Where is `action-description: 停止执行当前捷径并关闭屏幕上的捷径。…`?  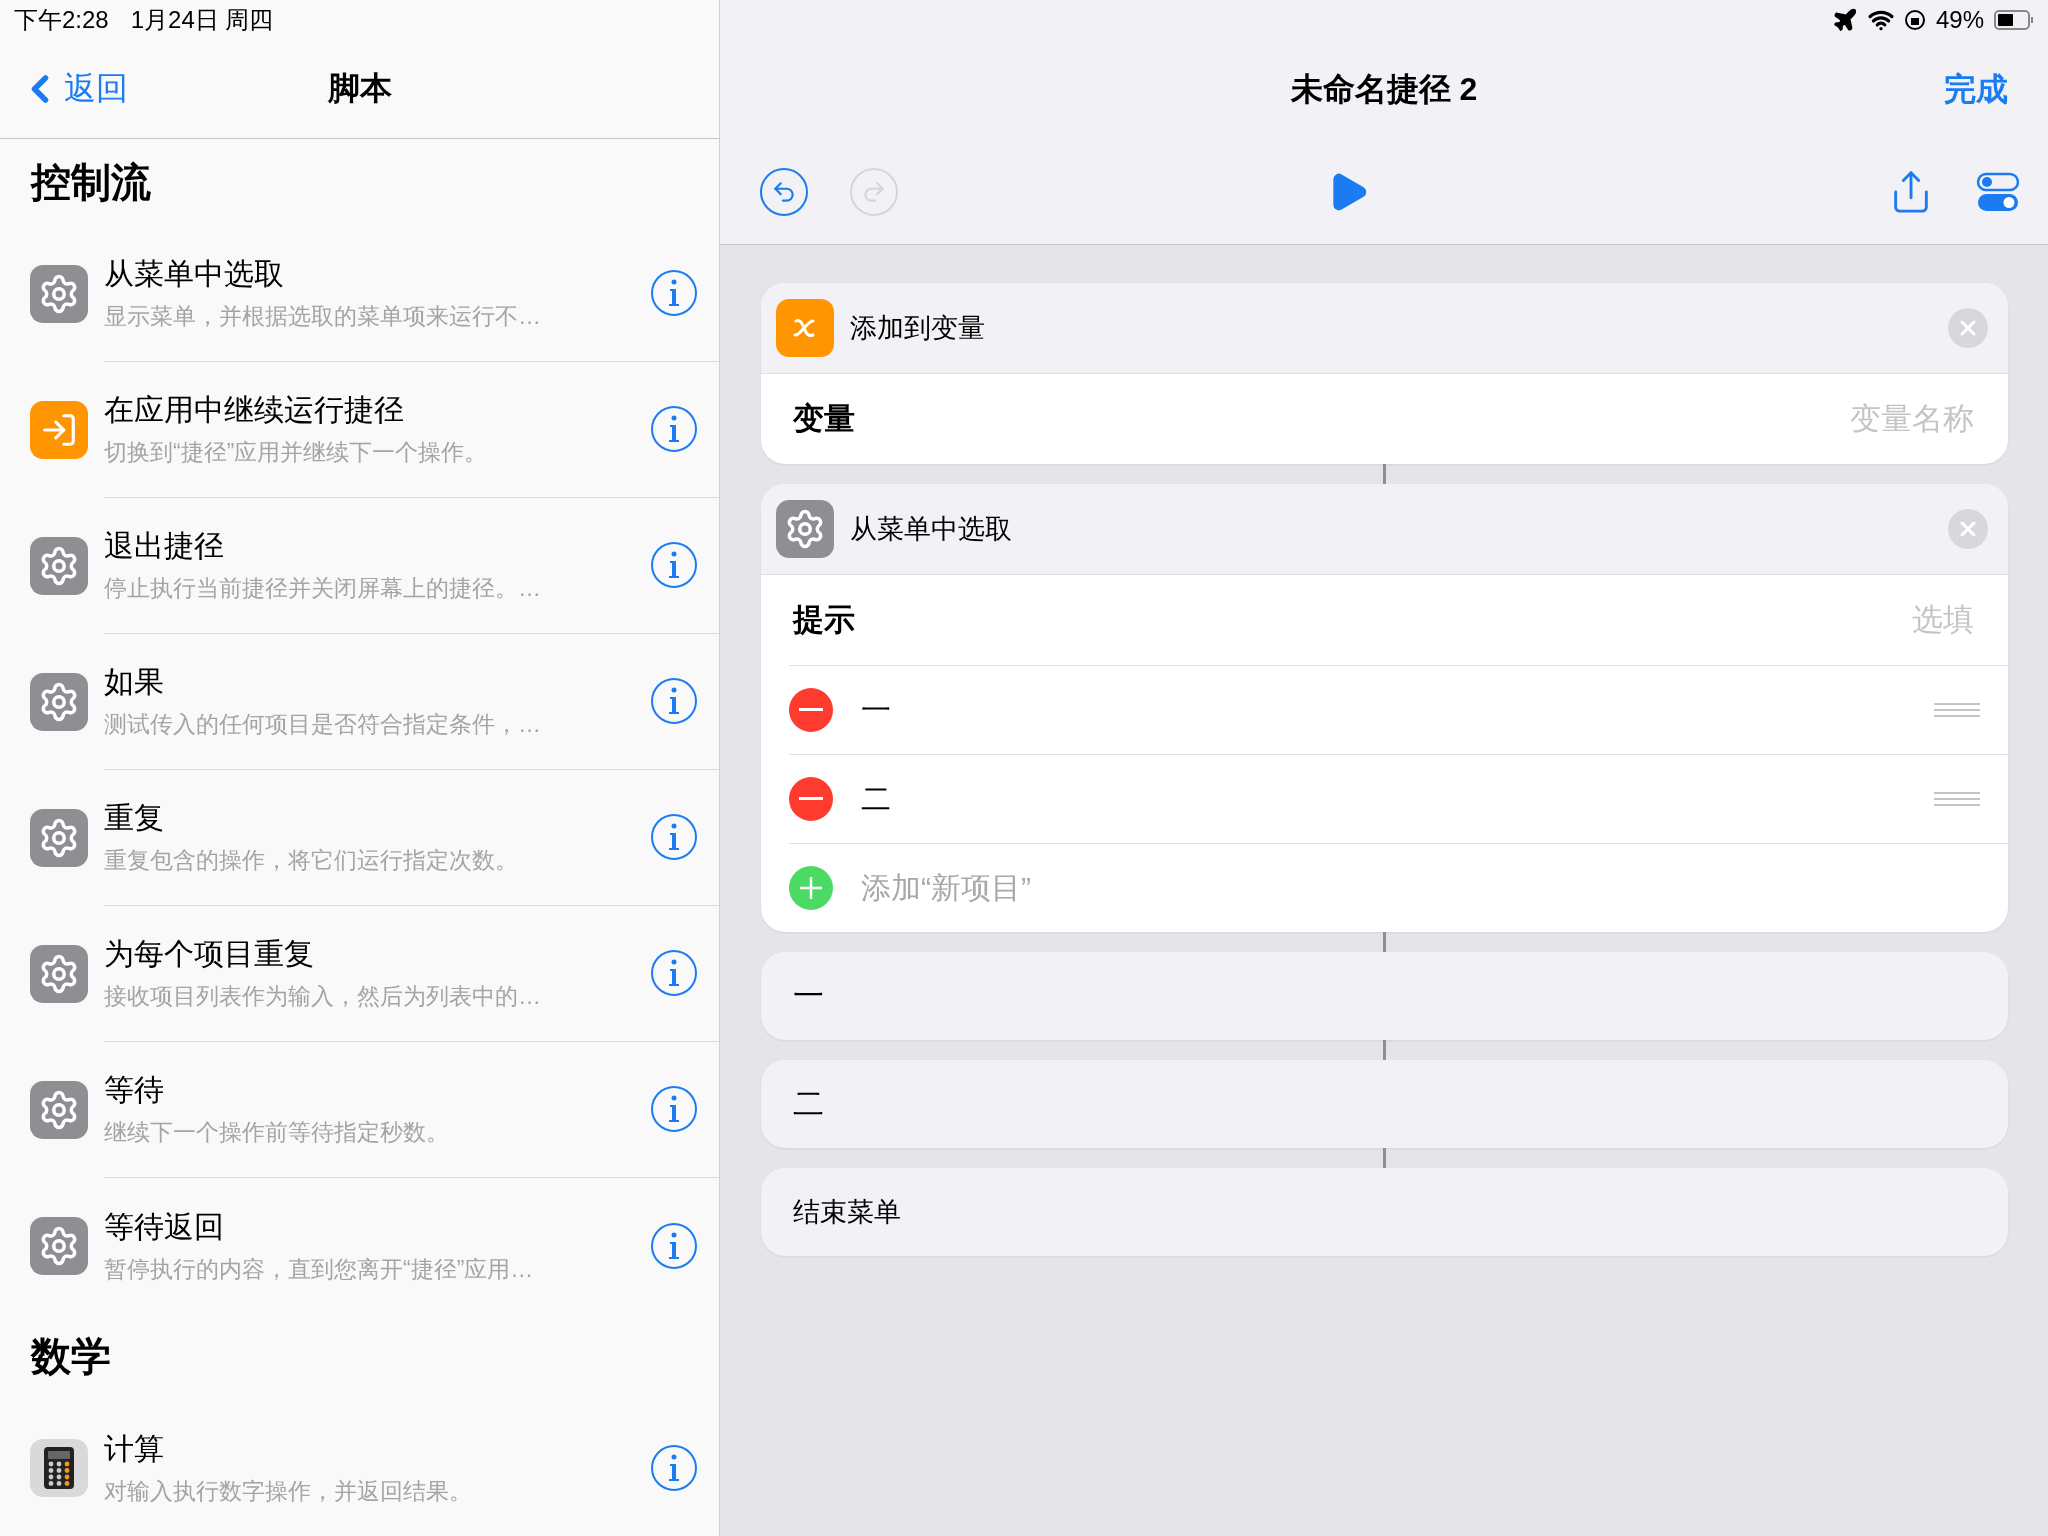
action-description: 停止执行当前捷径并关闭屏幕上的捷径。… is located at coordinates (323, 589).